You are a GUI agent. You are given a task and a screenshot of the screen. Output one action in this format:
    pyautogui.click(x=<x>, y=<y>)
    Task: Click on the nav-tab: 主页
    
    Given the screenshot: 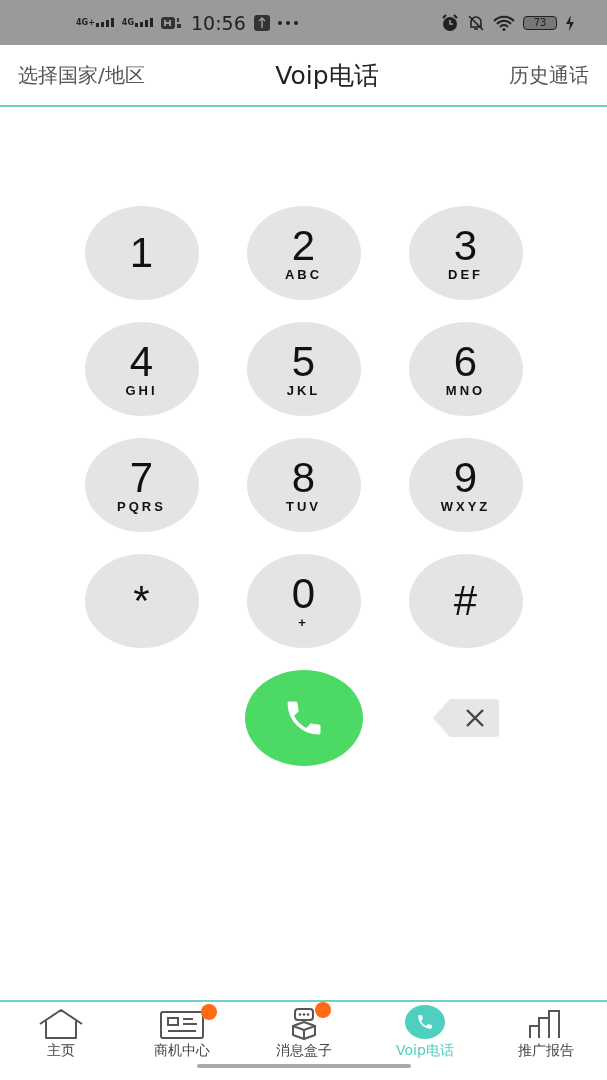 What is the action you would take?
    pyautogui.click(x=61, y=1033)
    